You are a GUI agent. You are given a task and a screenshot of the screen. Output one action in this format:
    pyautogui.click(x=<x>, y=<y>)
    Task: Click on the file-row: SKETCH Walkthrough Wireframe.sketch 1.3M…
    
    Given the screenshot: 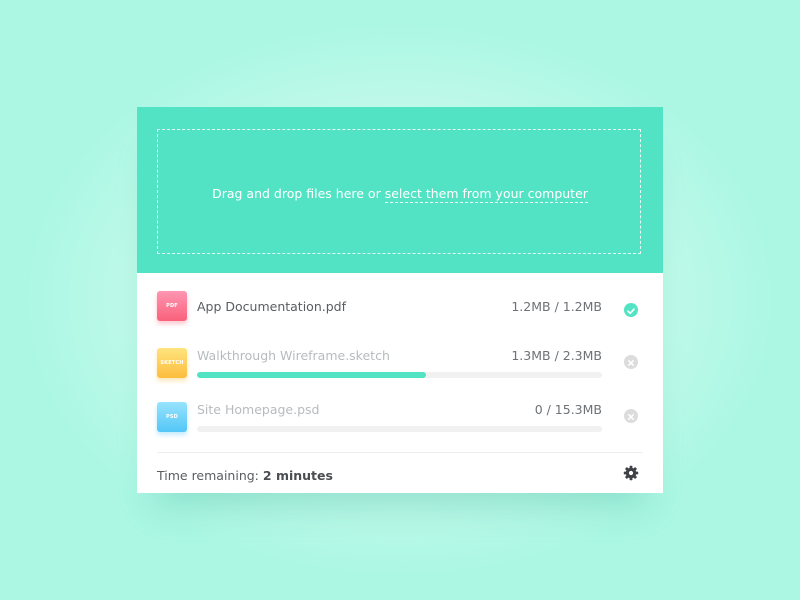 What is the action you would take?
    pyautogui.click(x=400, y=365)
    